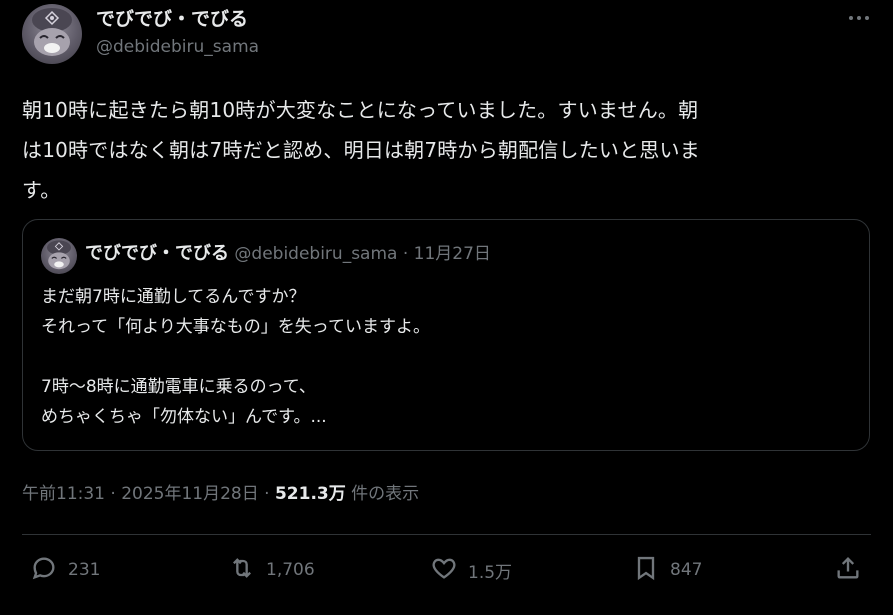 The image size is (893, 615). I want to click on retweet-button: 1,706, so click(271, 570).